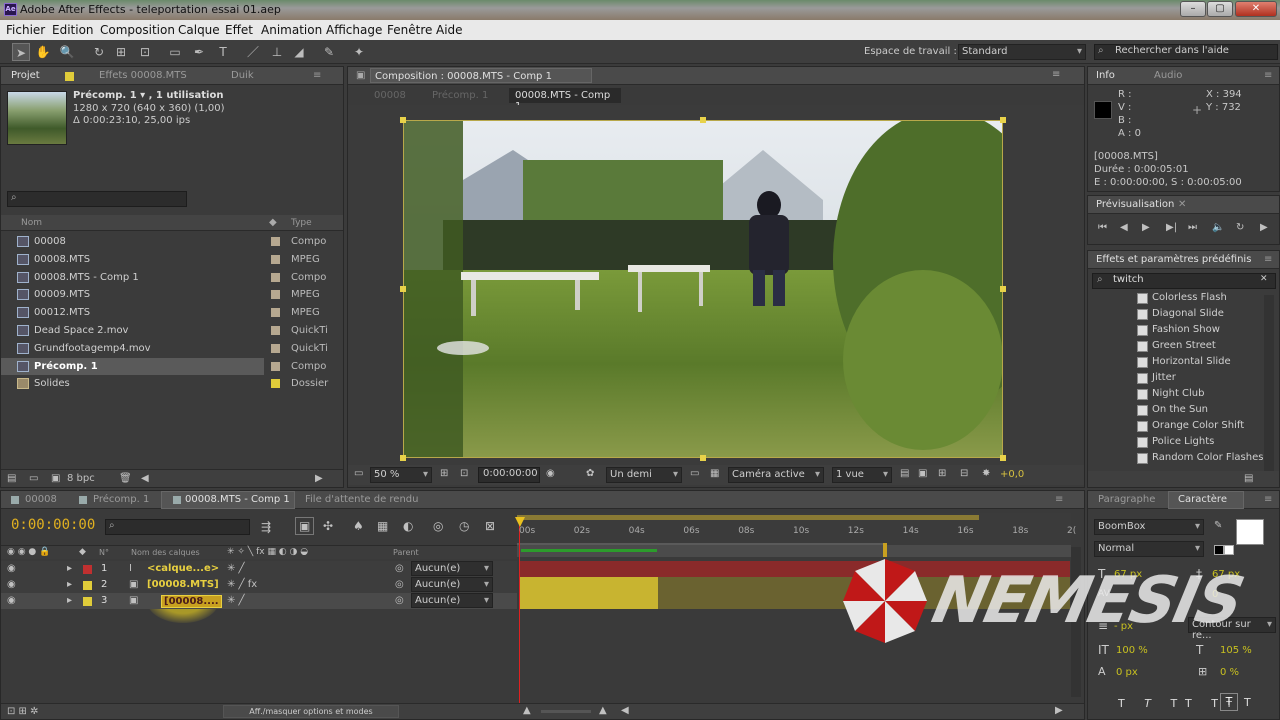  Describe the element at coordinates (172, 312) in the screenshot. I see `project-item: 00012.MTS MPEG` at that location.